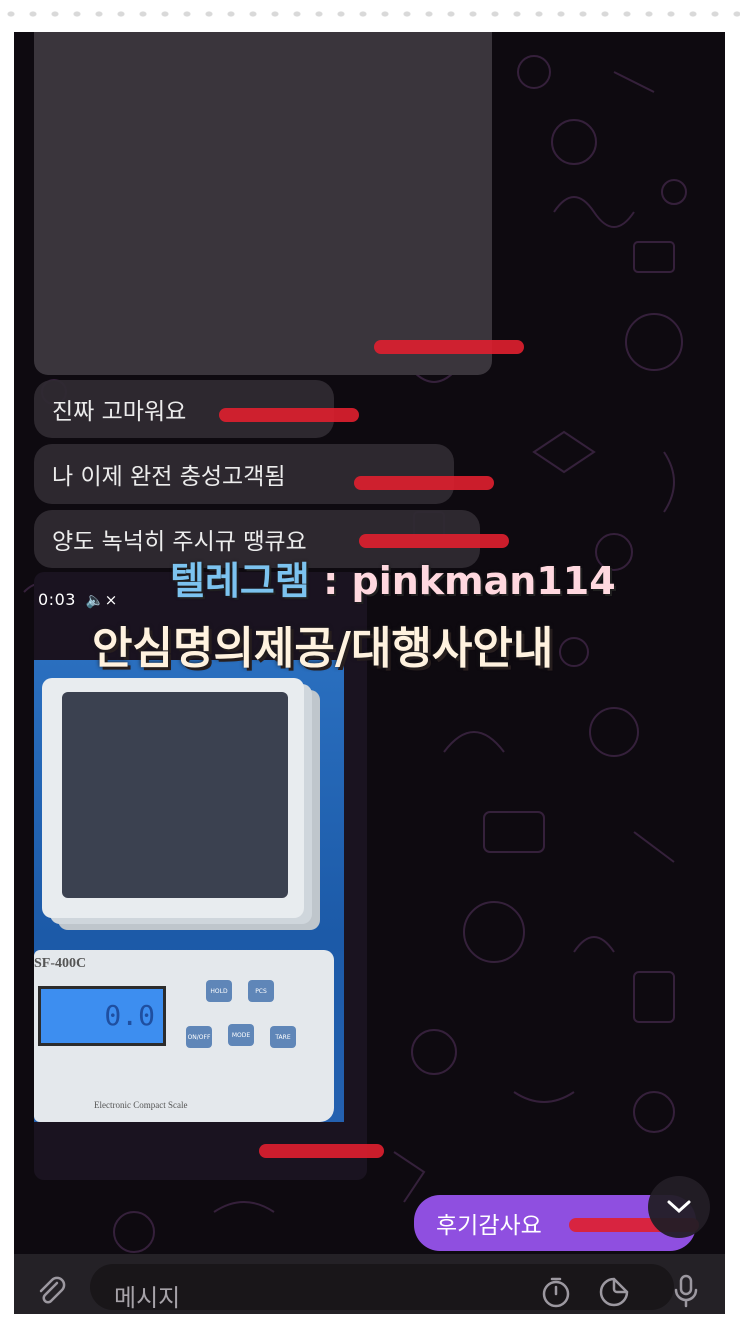 This screenshot has width=740, height=1327. I want to click on message-text: 진짜 고마워요, so click(119, 412).